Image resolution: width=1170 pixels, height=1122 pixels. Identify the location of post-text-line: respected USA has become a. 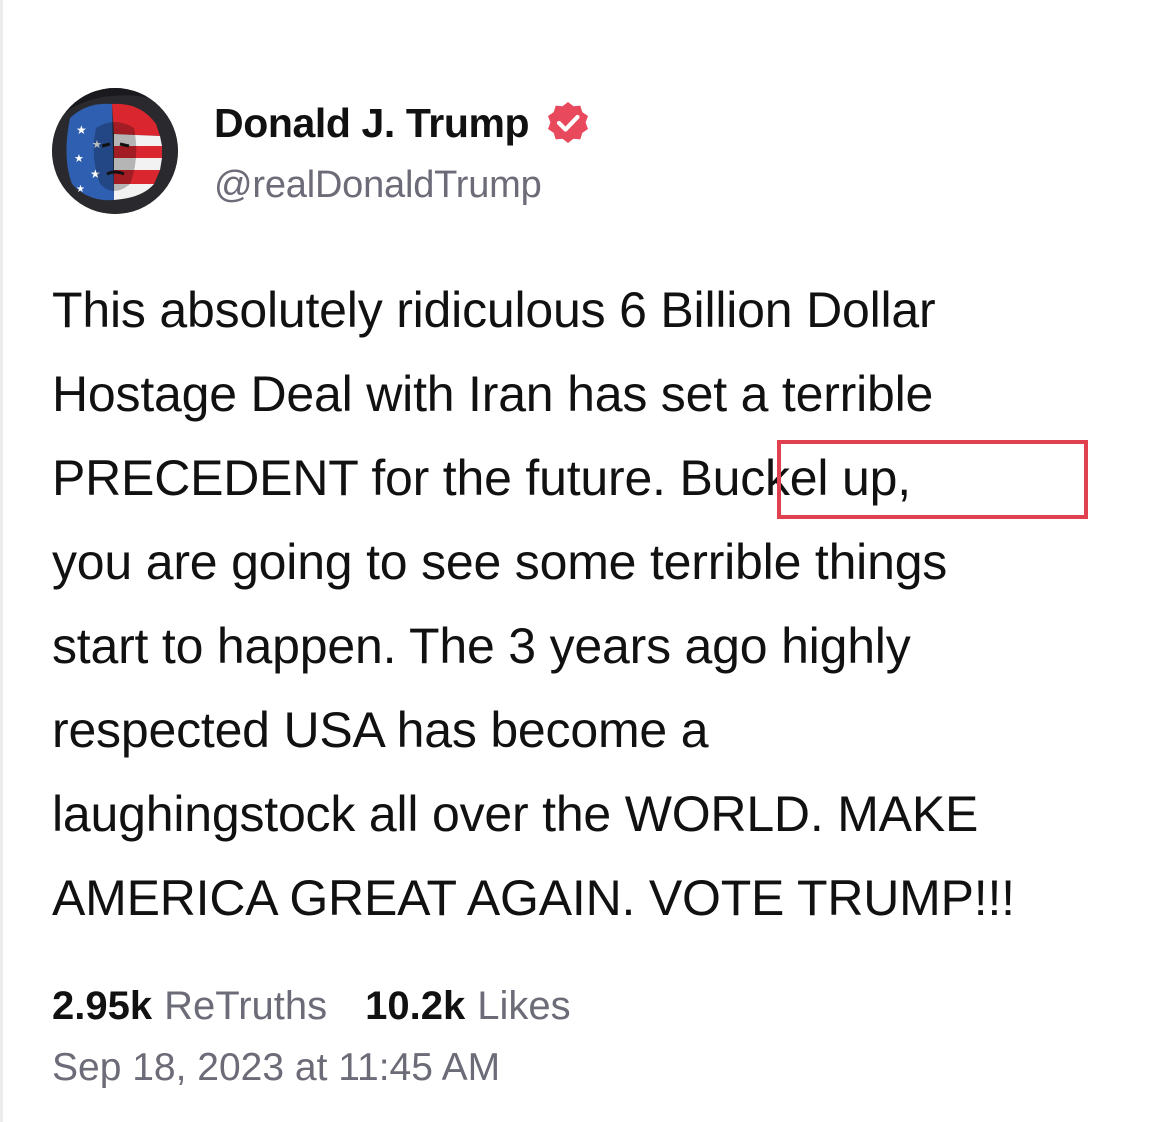
(380, 730).